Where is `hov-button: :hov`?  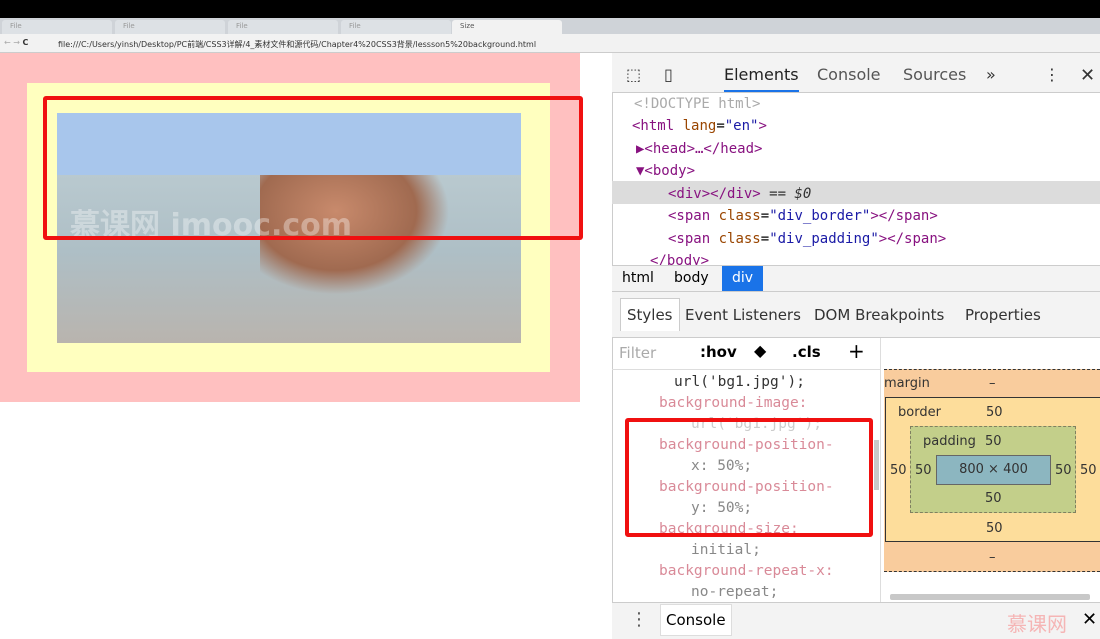 hov-button: :hov is located at coordinates (718, 352).